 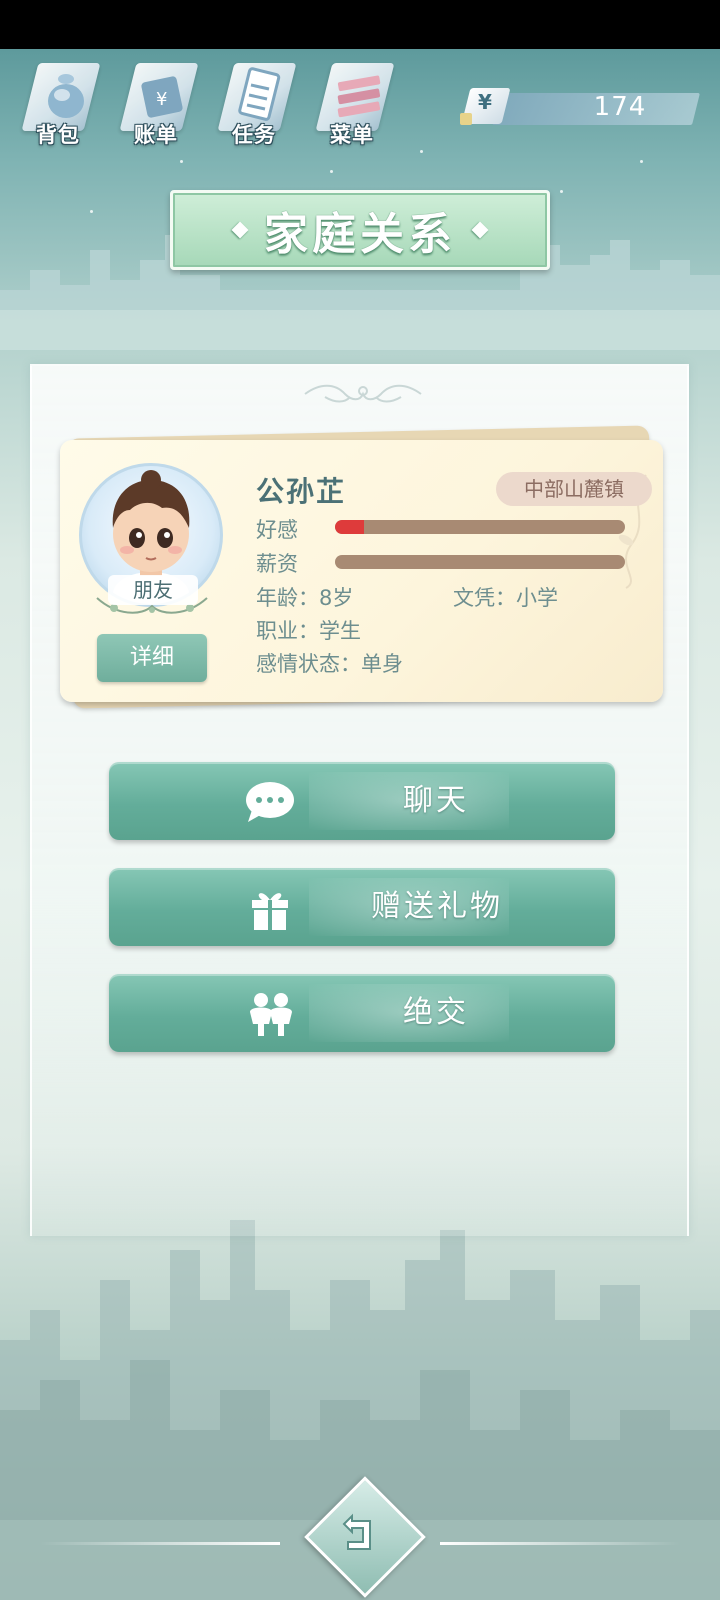 I want to click on affection-label: 好感, so click(x=277, y=530).